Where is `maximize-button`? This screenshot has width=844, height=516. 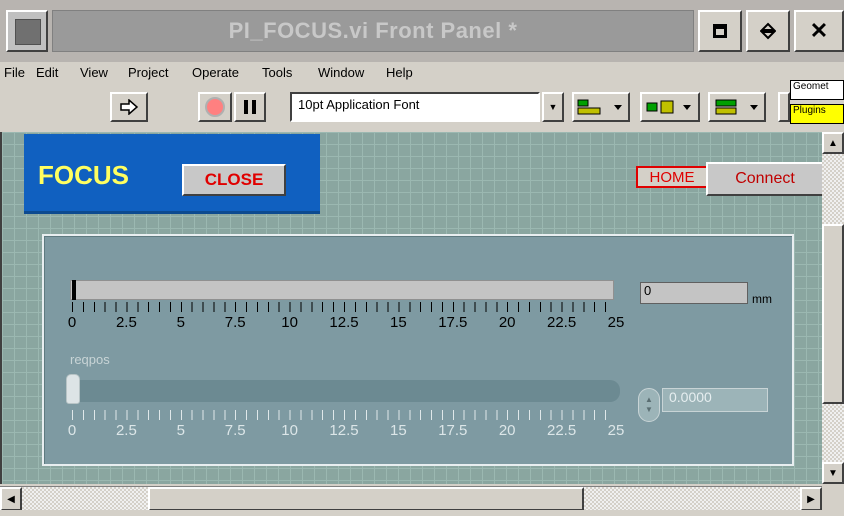
maximize-button is located at coordinates (768, 31).